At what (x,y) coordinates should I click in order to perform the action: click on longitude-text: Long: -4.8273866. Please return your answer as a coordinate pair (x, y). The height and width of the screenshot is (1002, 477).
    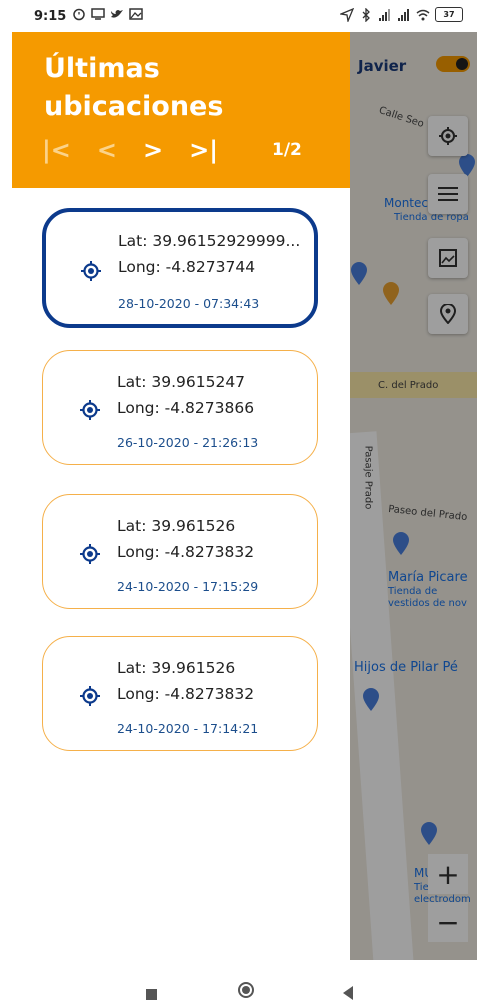
    Looking at the image, I should click on (186, 408).